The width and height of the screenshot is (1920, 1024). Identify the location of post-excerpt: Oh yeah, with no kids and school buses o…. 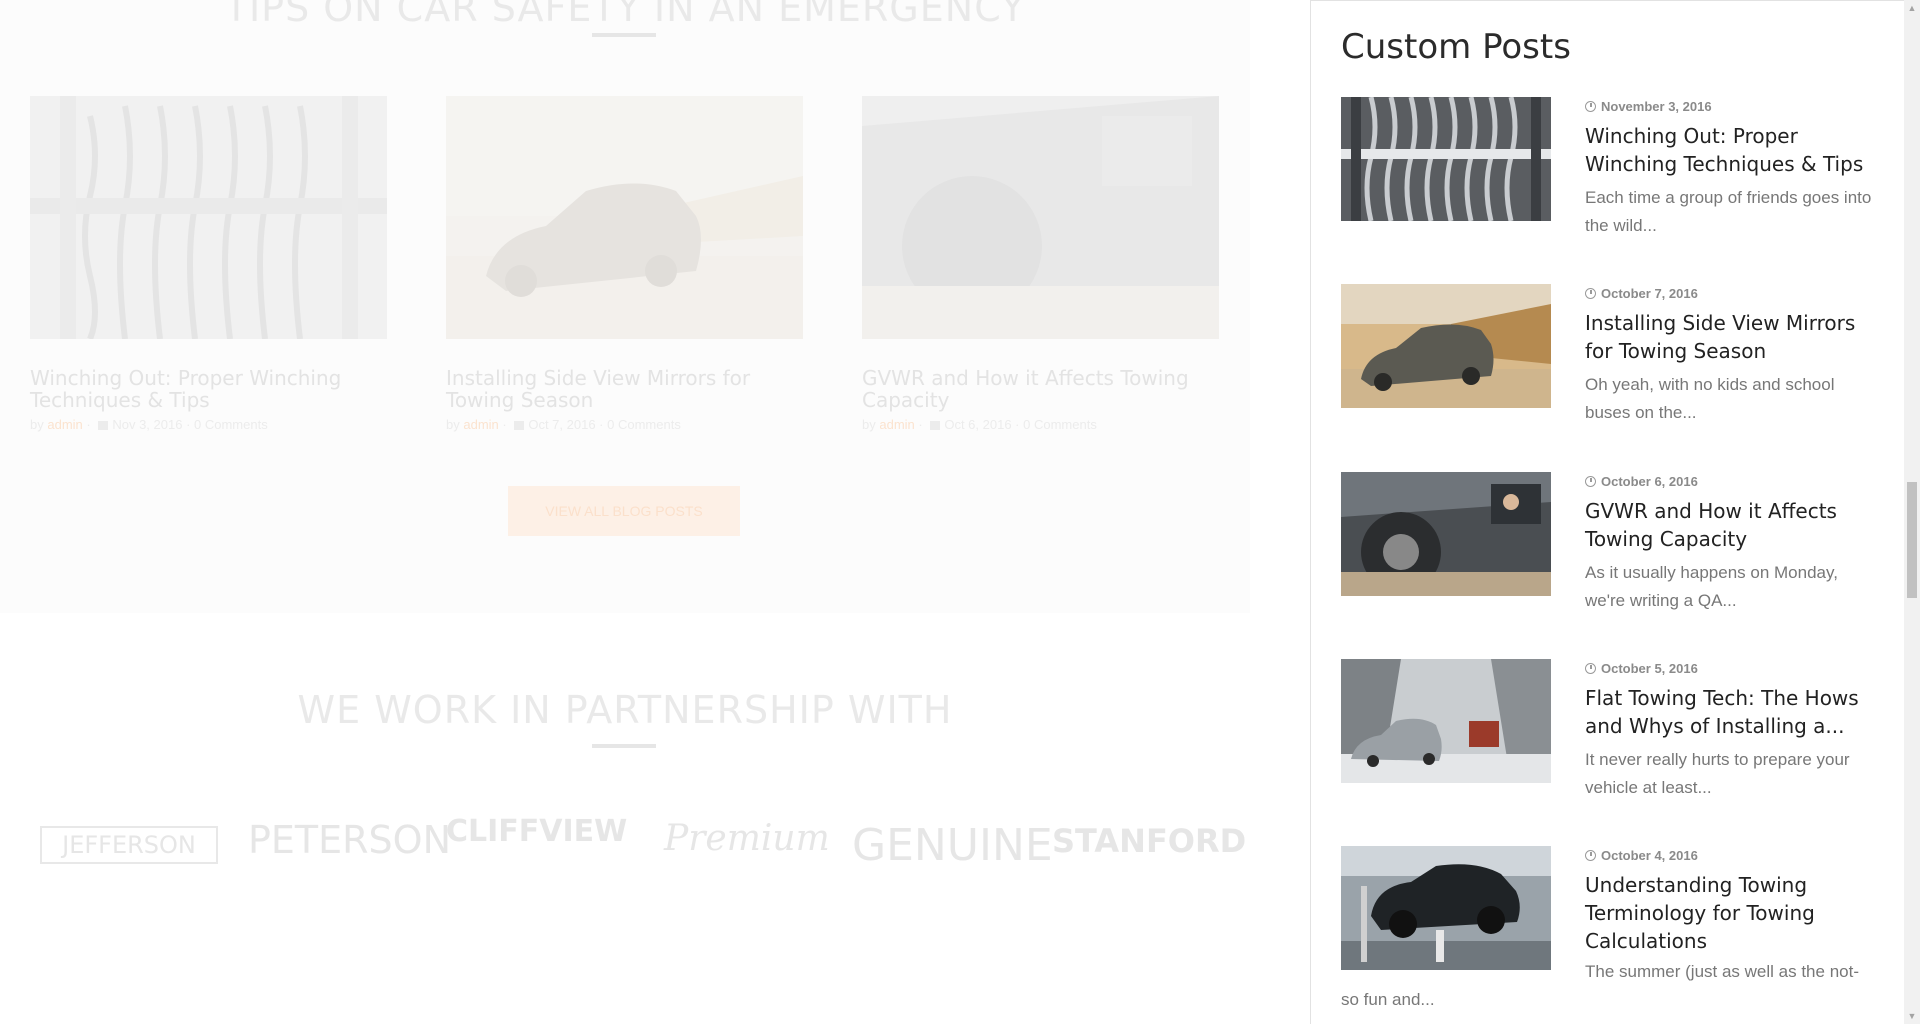
(1710, 398).